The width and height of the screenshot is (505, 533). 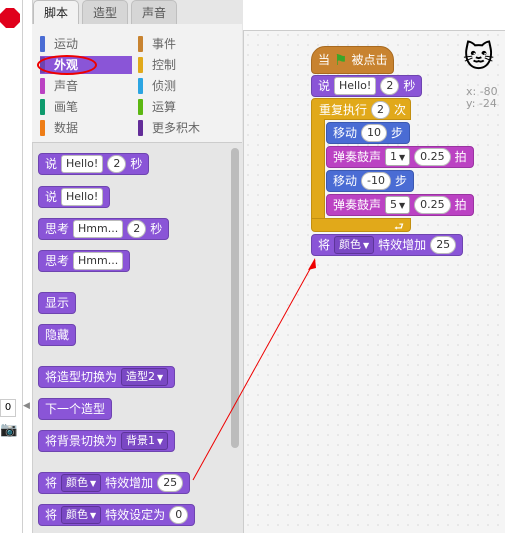 I want to click on stage-size-field: 0, so click(x=8, y=408).